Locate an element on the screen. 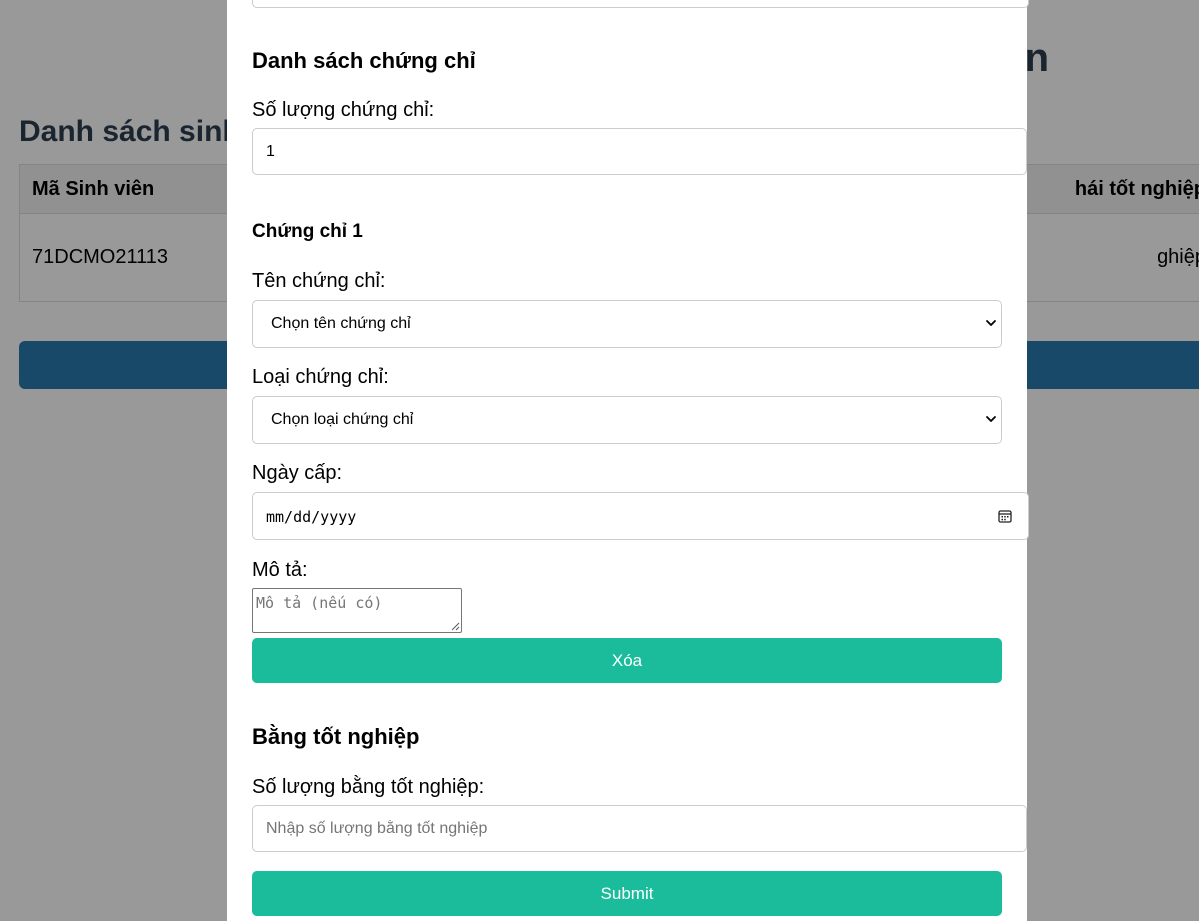 The width and height of the screenshot is (1199, 921). certificate-name-select-value: Chọn tên chứng chỉ is located at coordinates (341, 323).